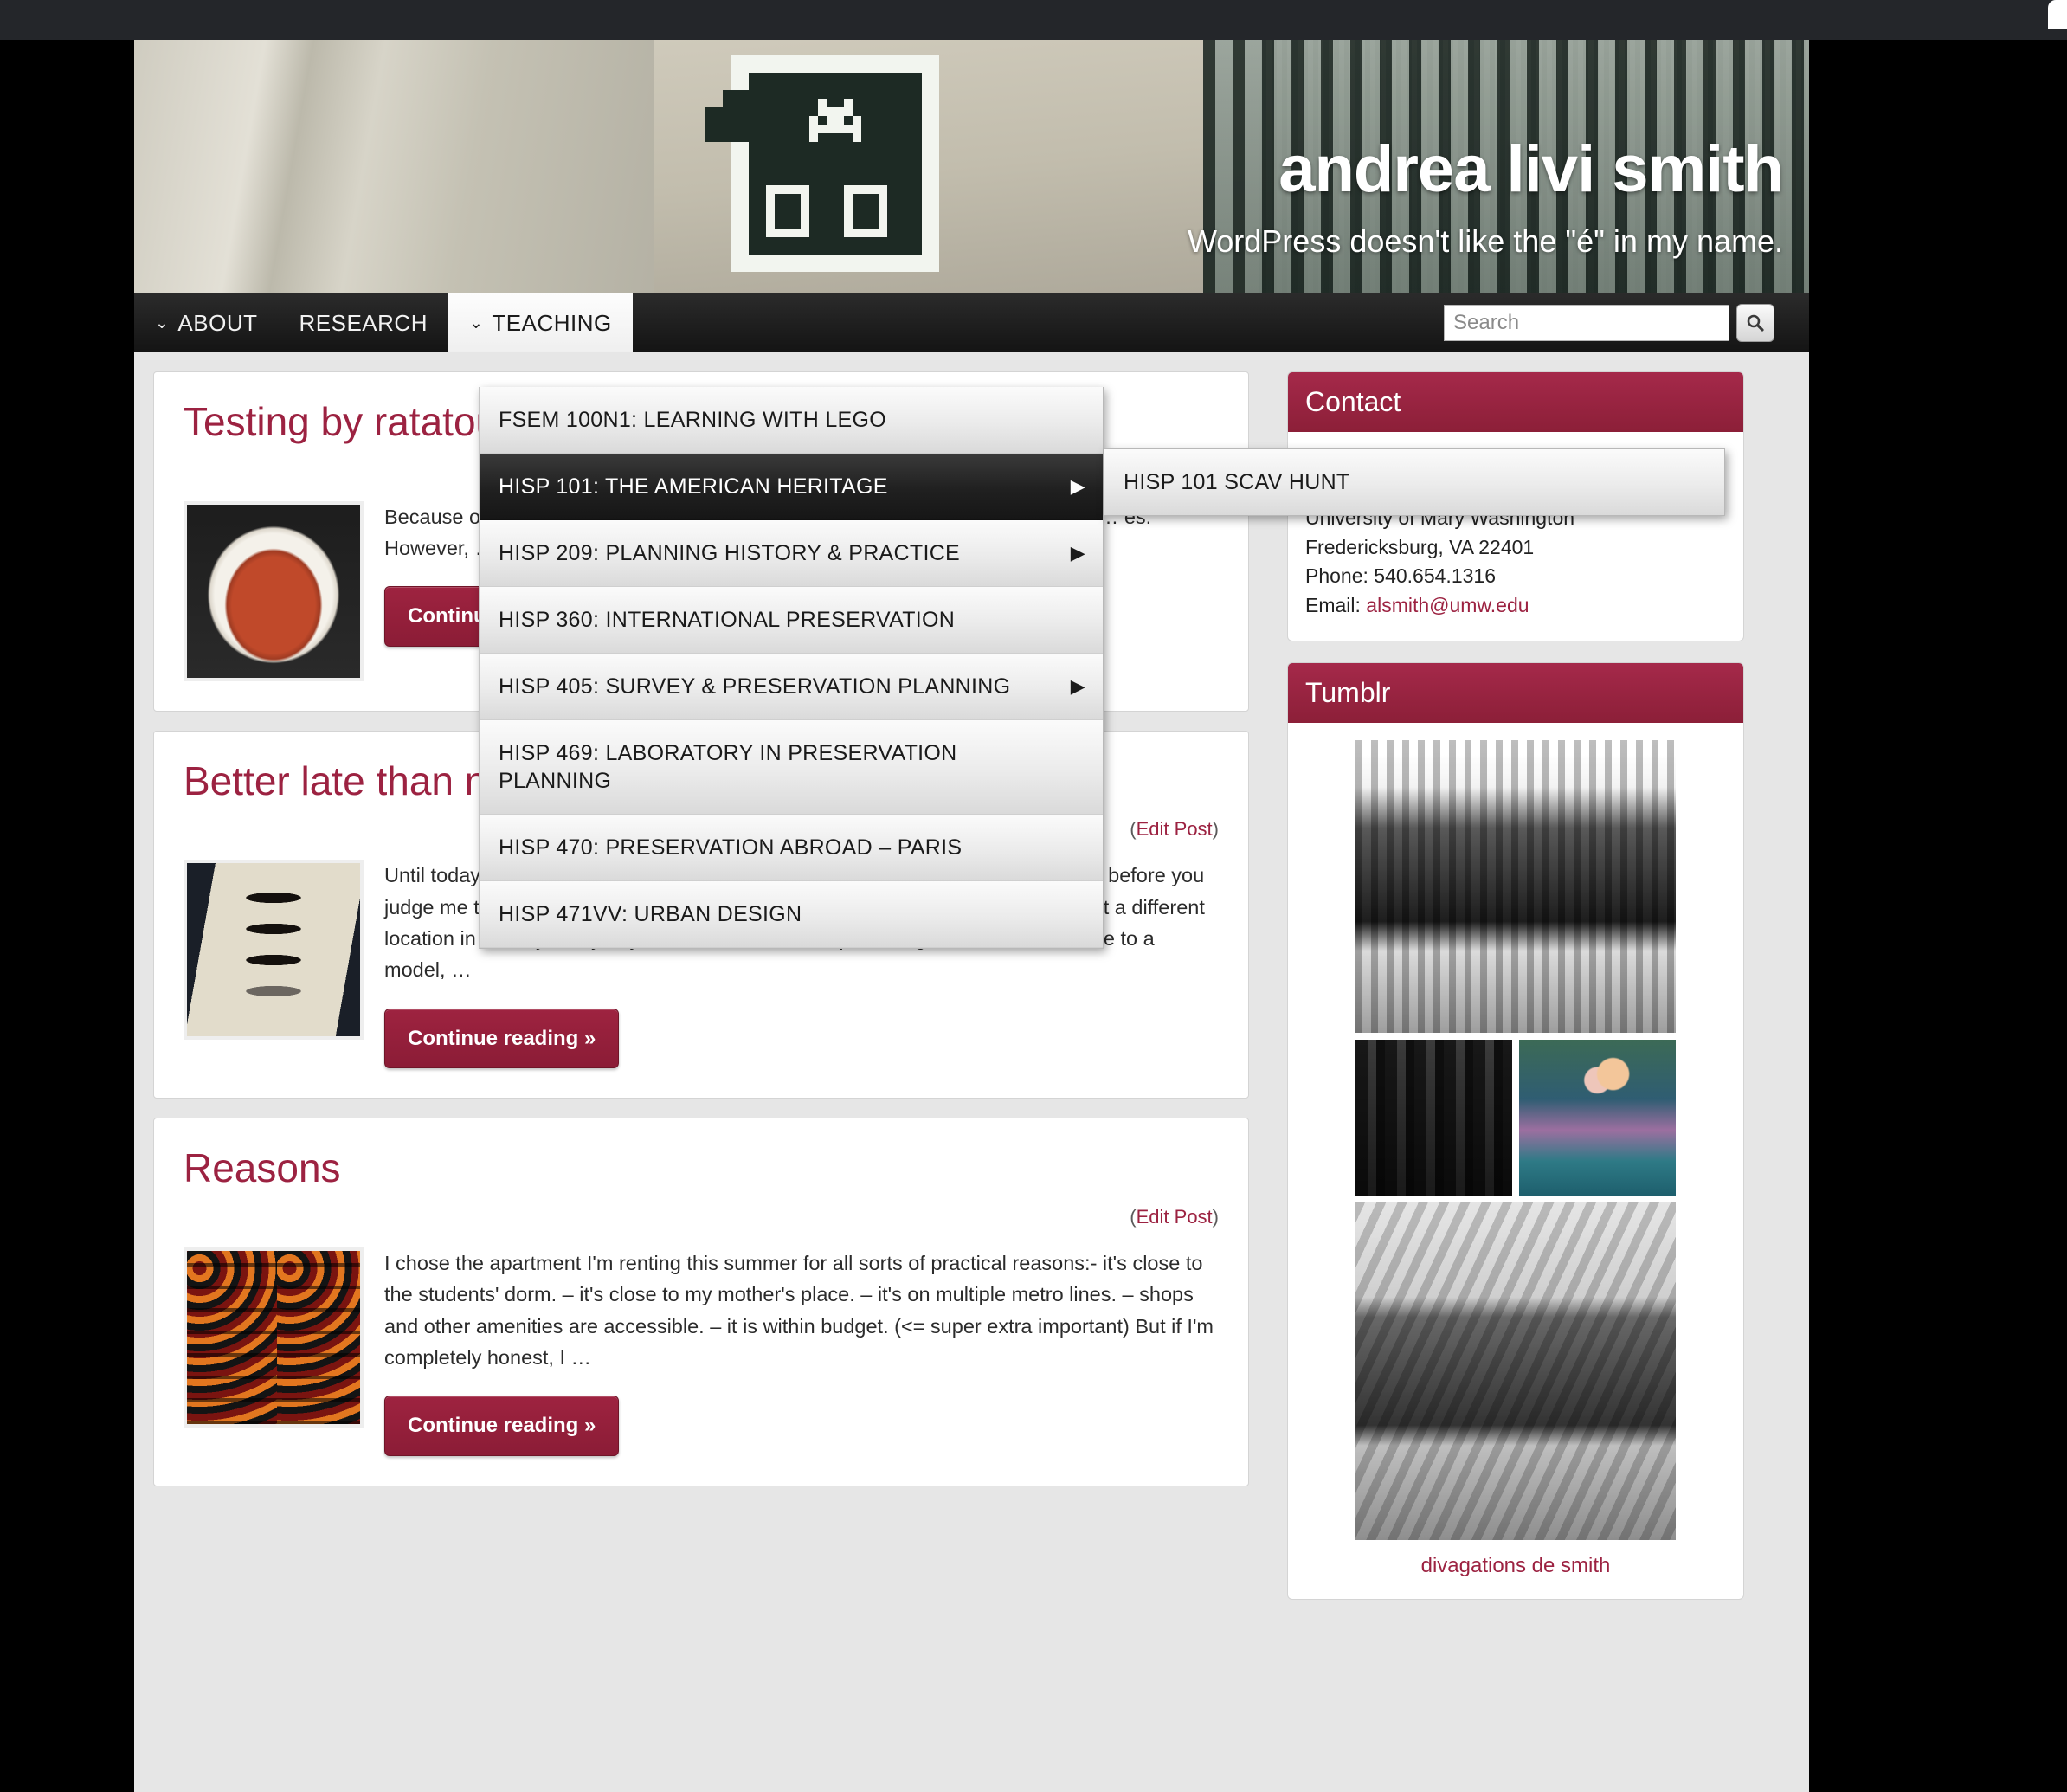 This screenshot has width=2067, height=1792. I want to click on nav-item-teaching-label: TEACHING, so click(552, 322).